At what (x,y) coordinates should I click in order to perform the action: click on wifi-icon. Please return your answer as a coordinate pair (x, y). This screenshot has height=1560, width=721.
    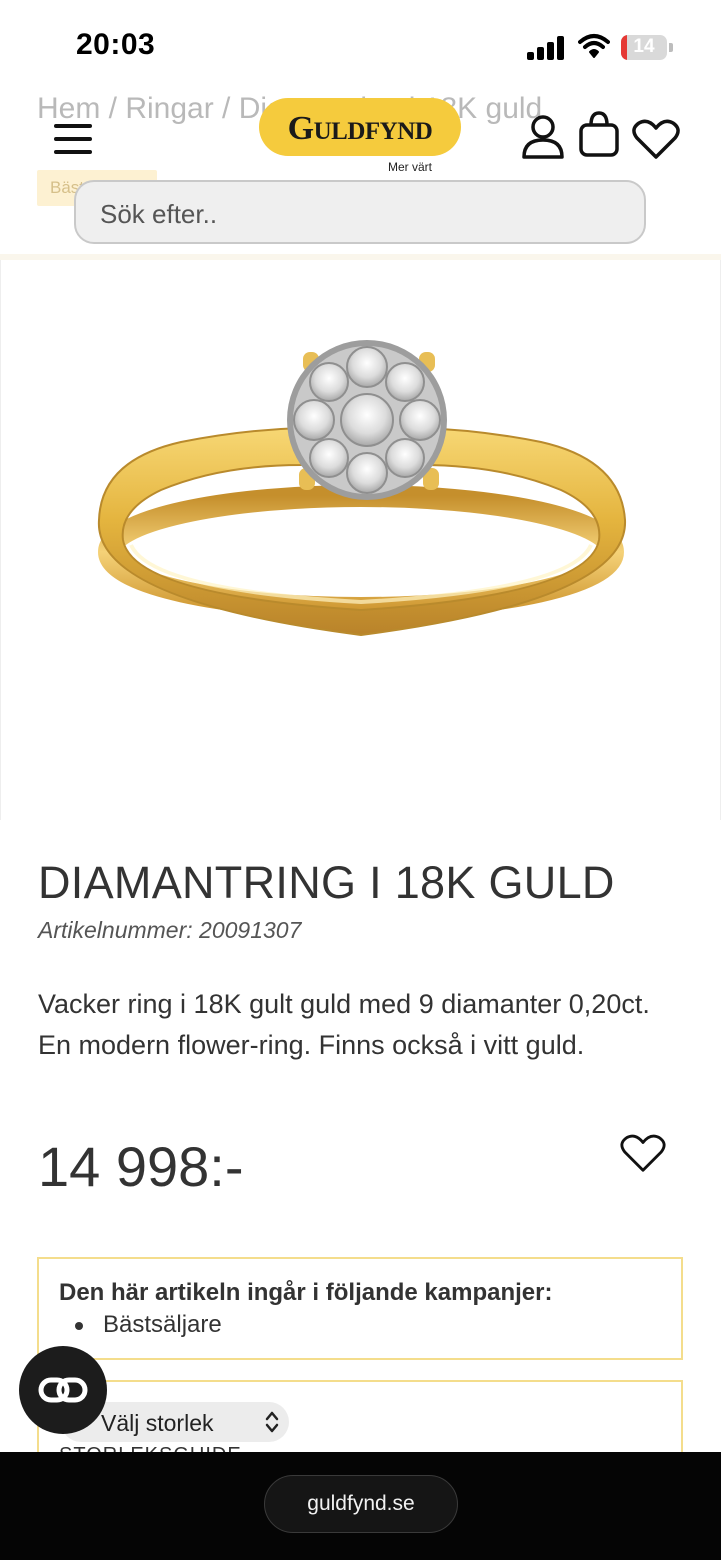
    Looking at the image, I should click on (594, 46).